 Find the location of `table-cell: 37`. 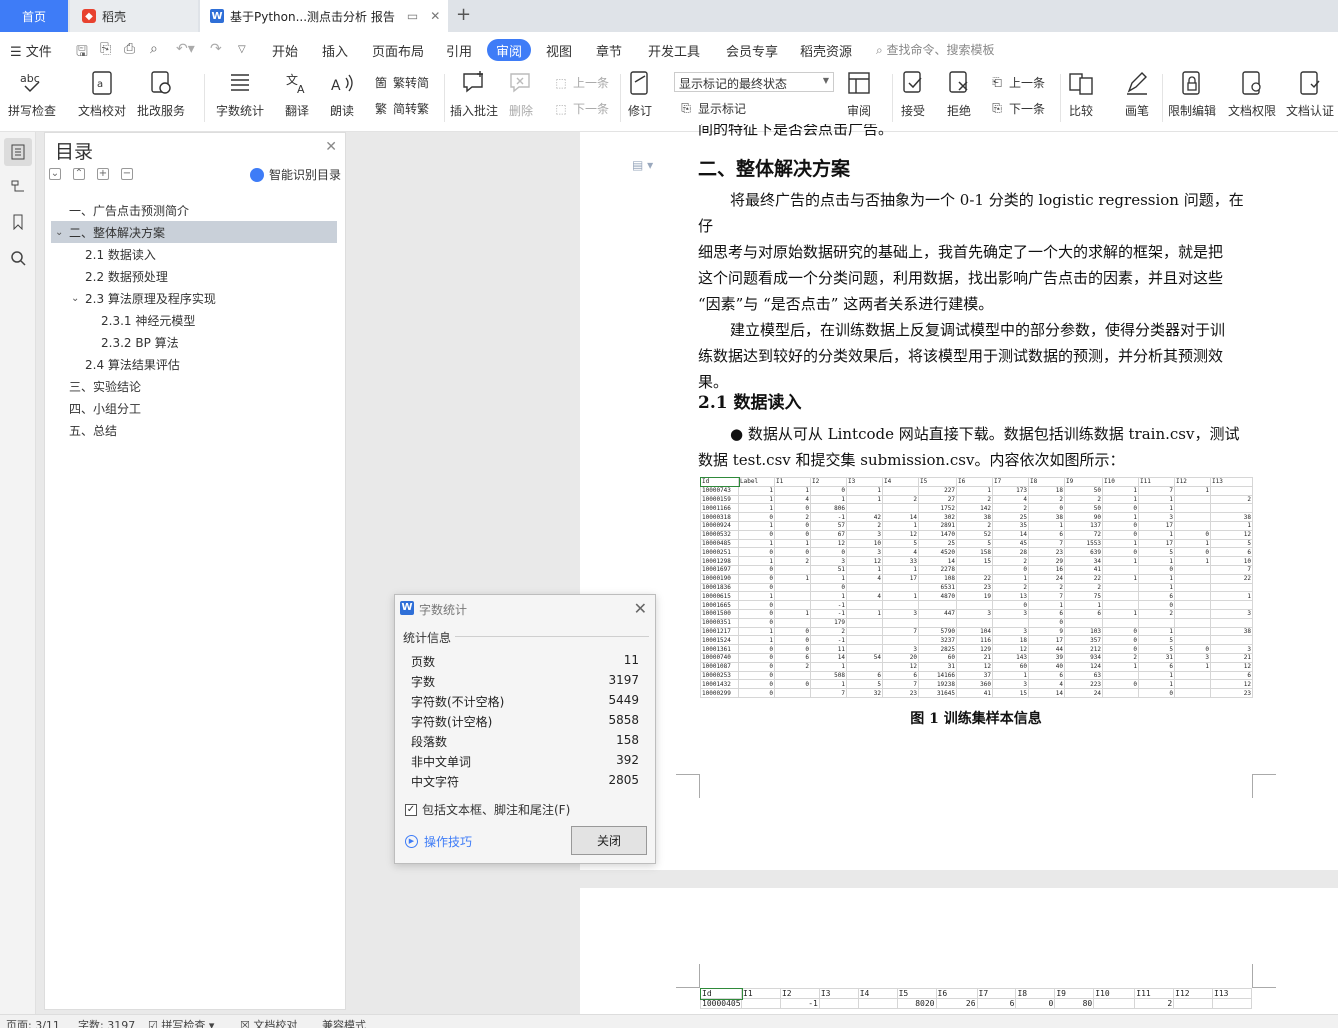

table-cell: 37 is located at coordinates (974, 675).